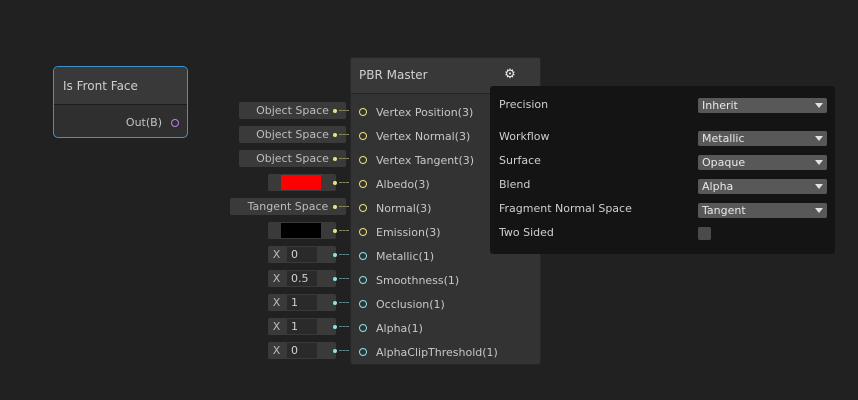 The height and width of the screenshot is (400, 858). Describe the element at coordinates (363, 352) in the screenshot. I see `alpha-clip-threshold-port` at that location.